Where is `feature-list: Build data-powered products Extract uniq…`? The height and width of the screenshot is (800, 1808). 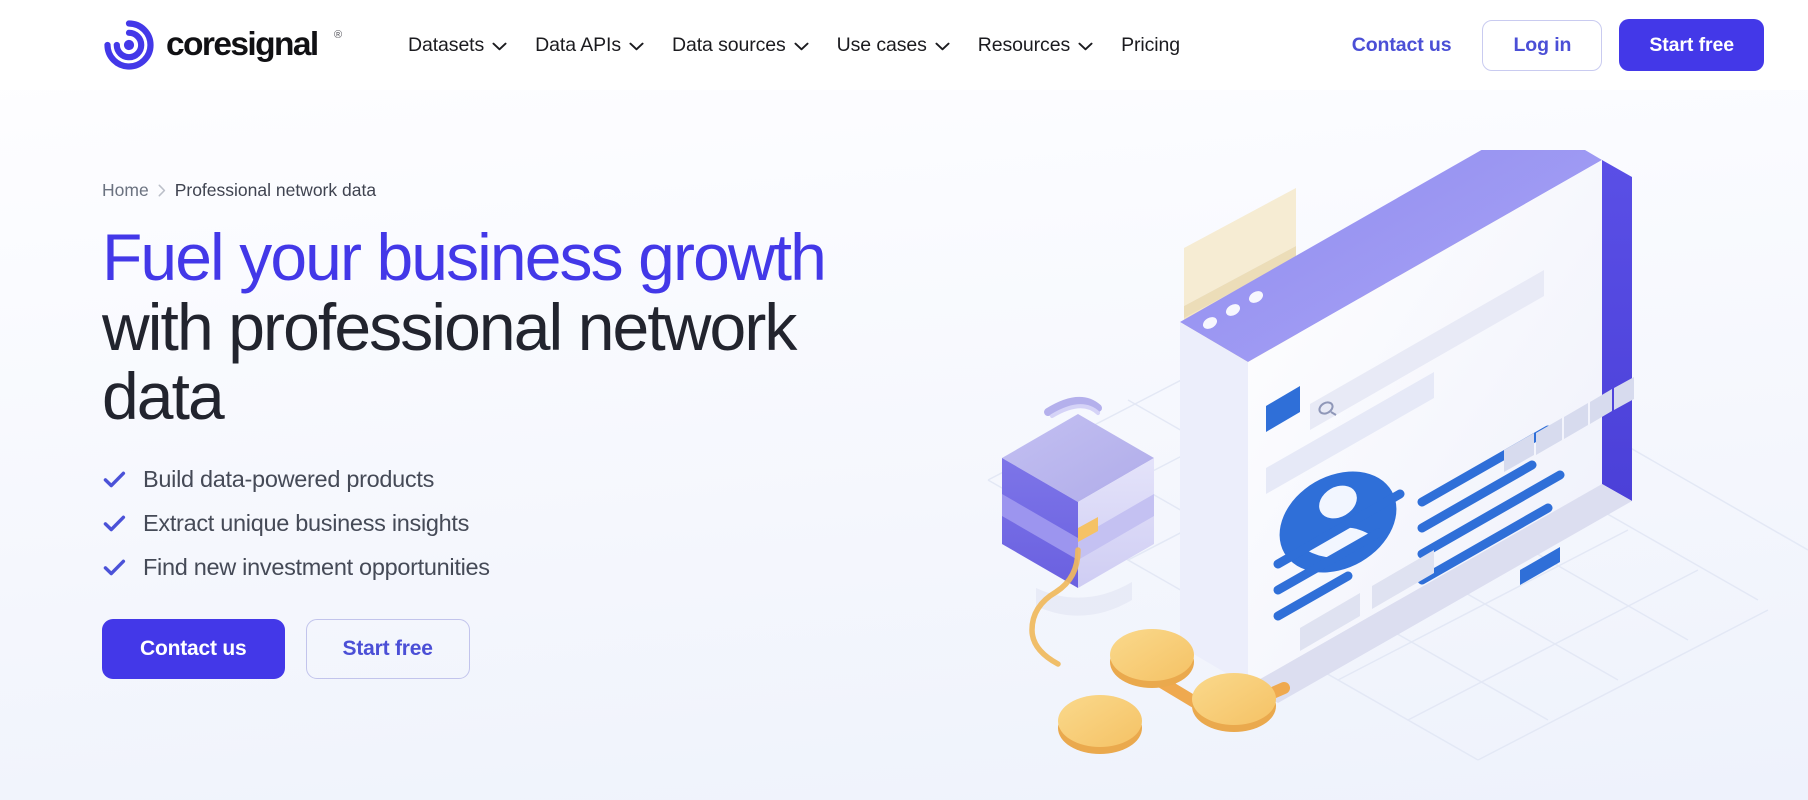 feature-list: Build data-powered products Extract uniq… is located at coordinates (482, 523).